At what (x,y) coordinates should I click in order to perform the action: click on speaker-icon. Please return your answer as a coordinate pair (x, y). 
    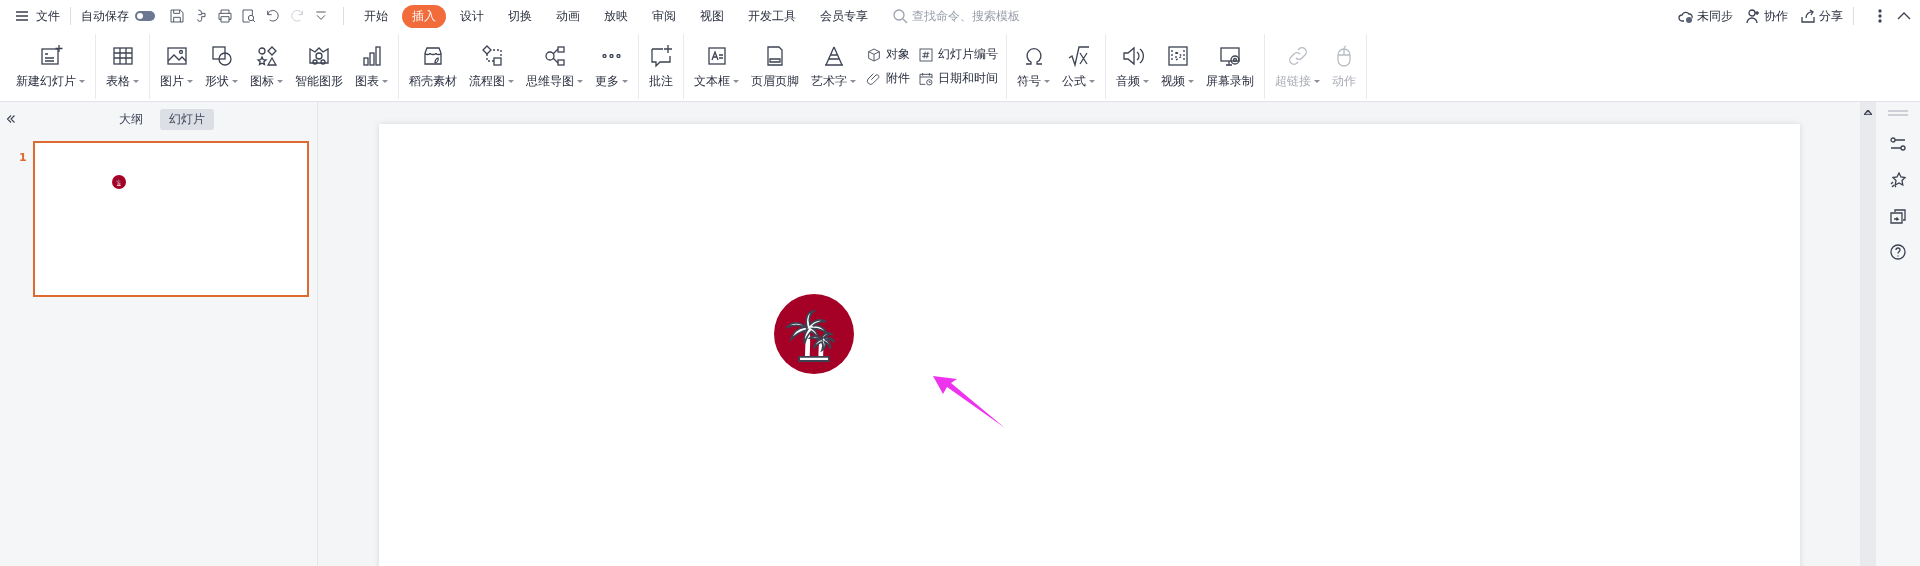
    Looking at the image, I should click on (1132, 56).